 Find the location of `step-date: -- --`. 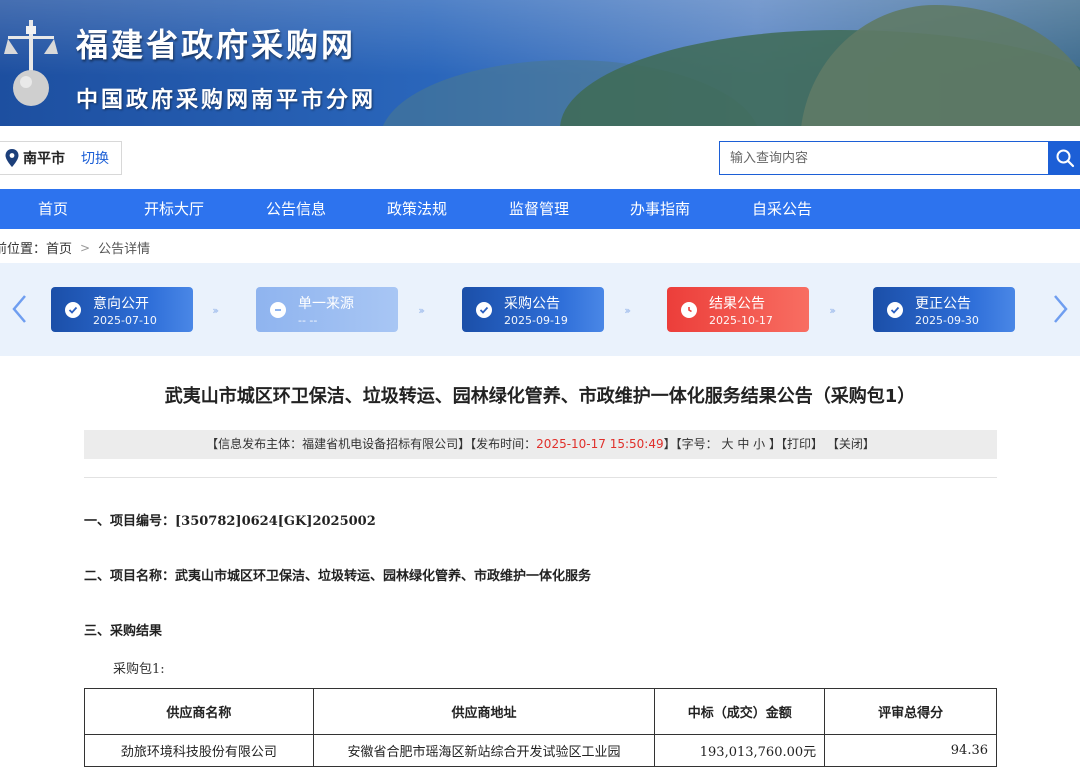

step-date: -- -- is located at coordinates (308, 320).